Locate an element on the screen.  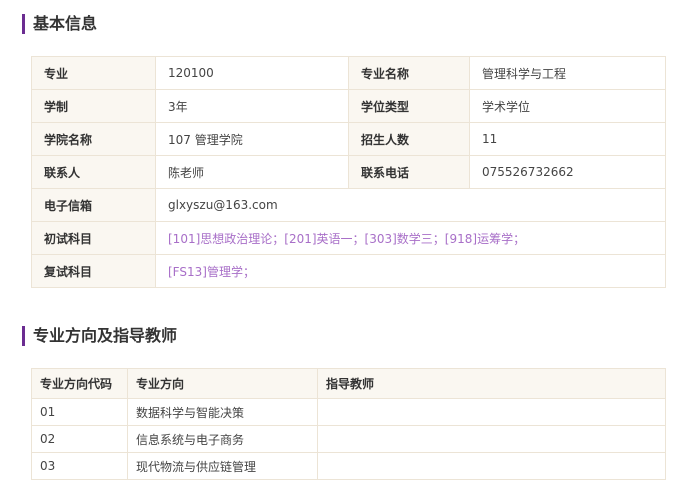
major-name-value: 管理科学与工程 is located at coordinates (567, 73).